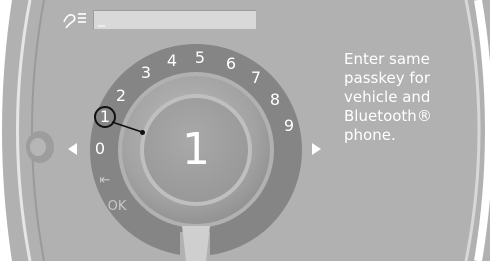 The width and height of the screenshot is (490, 261). Describe the element at coordinates (231, 64) in the screenshot. I see `speller-digit-6: 6` at that location.